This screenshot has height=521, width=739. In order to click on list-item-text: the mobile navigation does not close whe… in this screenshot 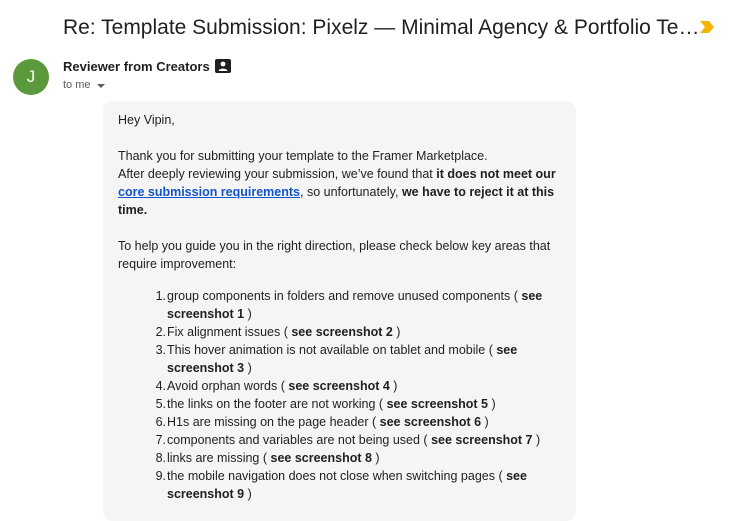, I will do `click(337, 476)`.